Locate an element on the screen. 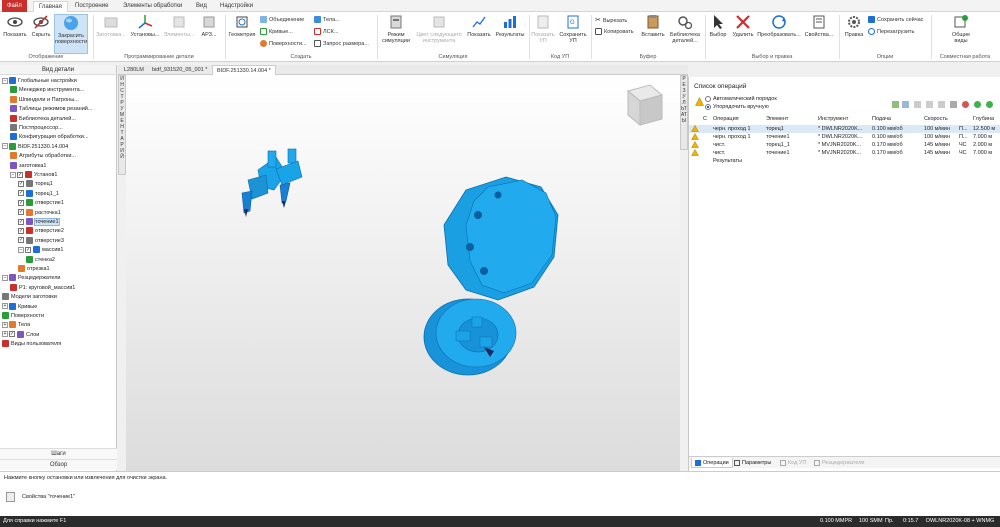 The height and width of the screenshot is (527, 1000). delete-button: Удалить is located at coordinates (743, 34).